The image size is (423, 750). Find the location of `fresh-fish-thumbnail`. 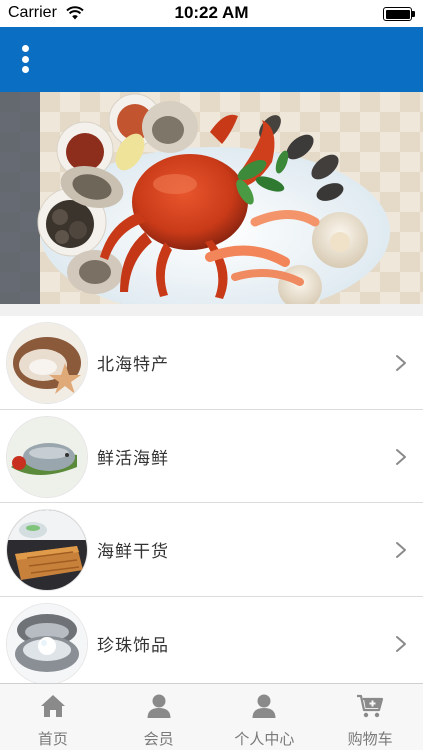

fresh-fish-thumbnail is located at coordinates (47, 456).